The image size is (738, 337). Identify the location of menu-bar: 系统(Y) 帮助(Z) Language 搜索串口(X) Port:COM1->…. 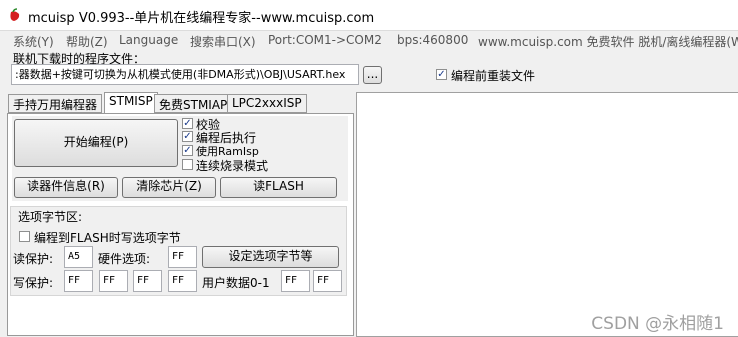
(369, 40).